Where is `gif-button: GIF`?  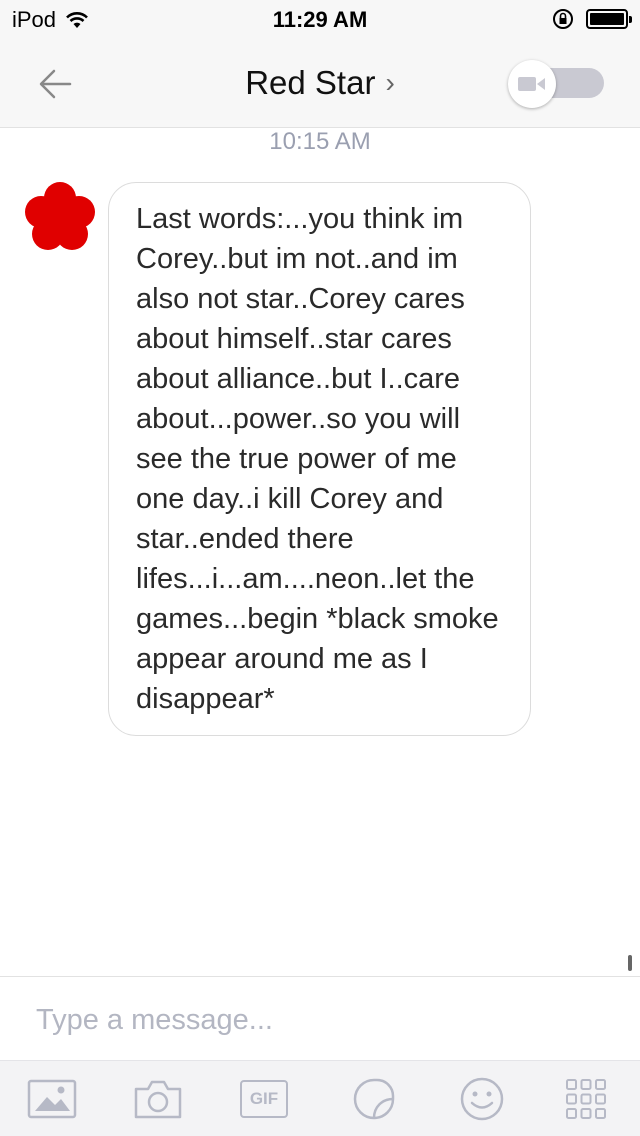
gif-button: GIF is located at coordinates (264, 1099).